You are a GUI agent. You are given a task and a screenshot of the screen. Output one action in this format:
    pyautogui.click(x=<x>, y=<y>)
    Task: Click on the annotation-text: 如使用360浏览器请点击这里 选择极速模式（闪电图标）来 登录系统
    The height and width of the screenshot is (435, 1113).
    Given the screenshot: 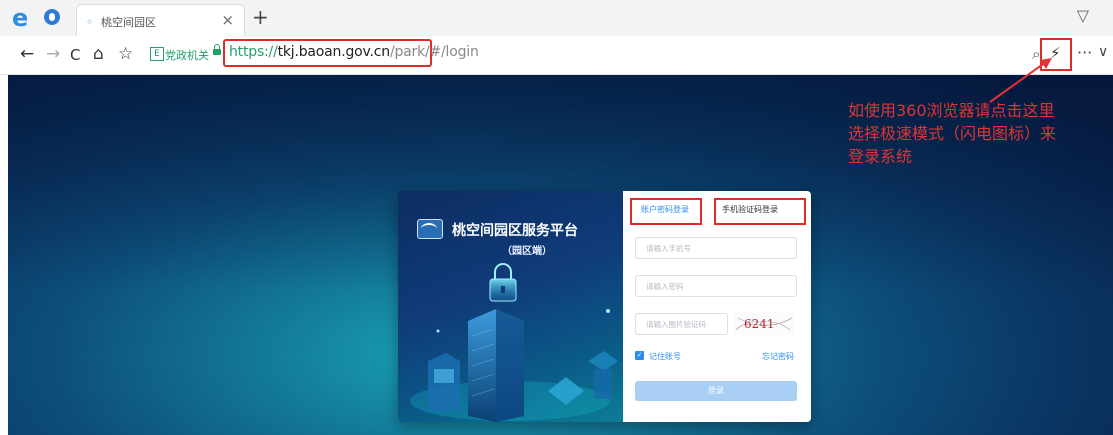 What is the action you would take?
    pyautogui.click(x=980, y=133)
    